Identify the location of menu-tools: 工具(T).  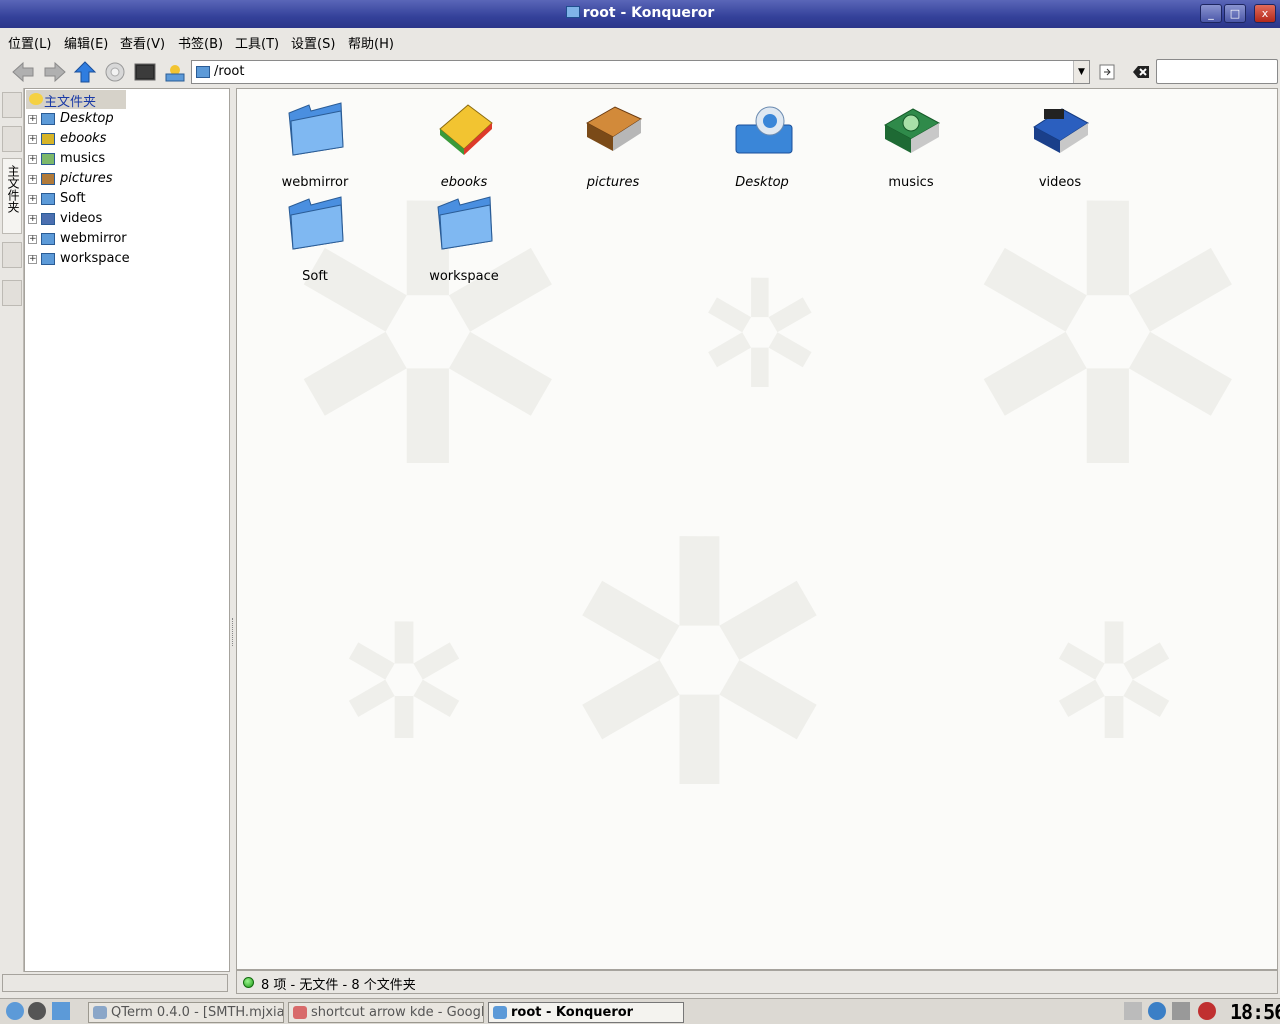
(257, 42).